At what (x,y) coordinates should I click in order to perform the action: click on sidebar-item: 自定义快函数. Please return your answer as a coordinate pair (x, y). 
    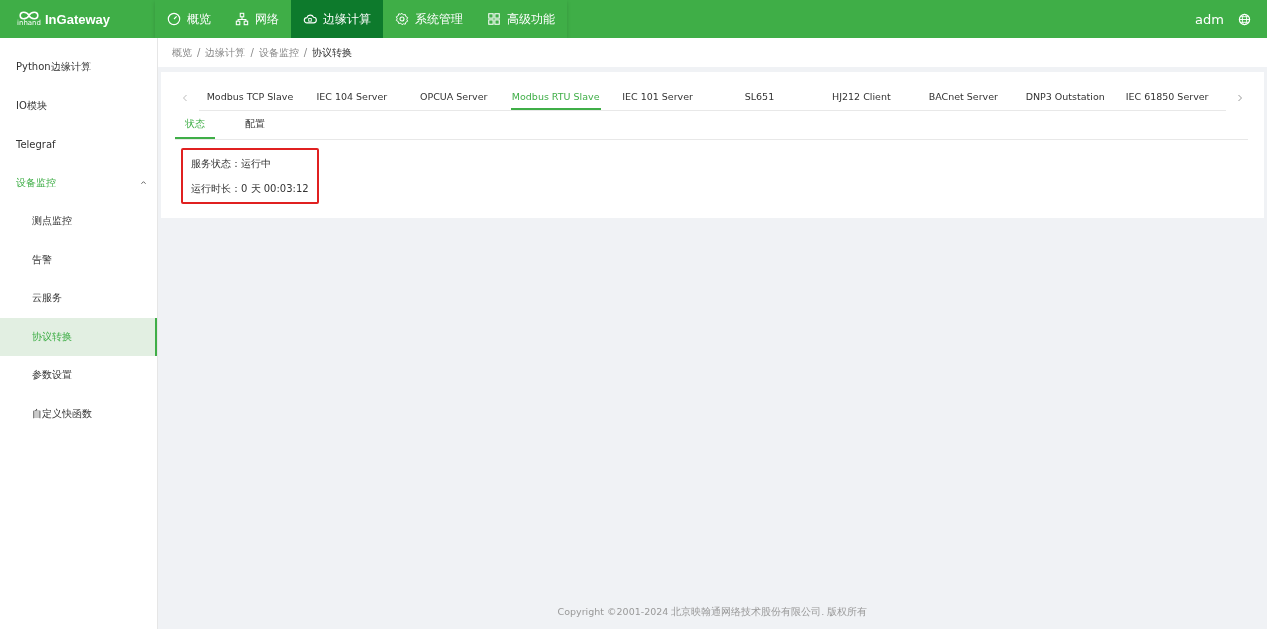
    Looking at the image, I should click on (78, 413).